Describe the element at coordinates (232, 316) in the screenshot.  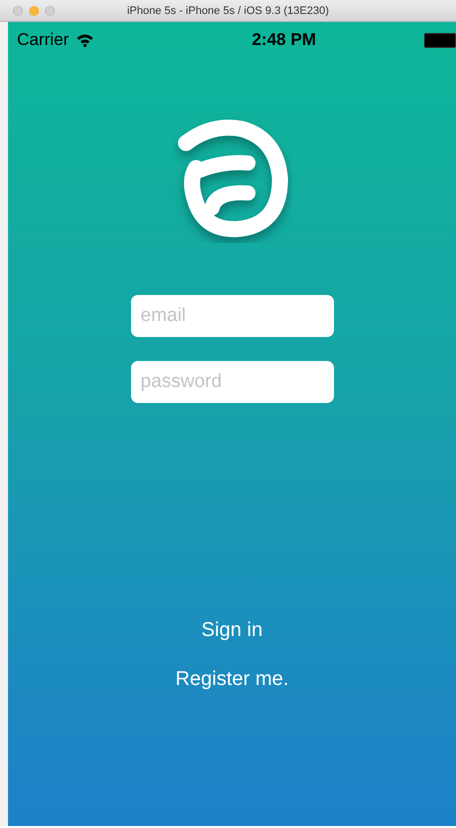
I see `input-field: email` at that location.